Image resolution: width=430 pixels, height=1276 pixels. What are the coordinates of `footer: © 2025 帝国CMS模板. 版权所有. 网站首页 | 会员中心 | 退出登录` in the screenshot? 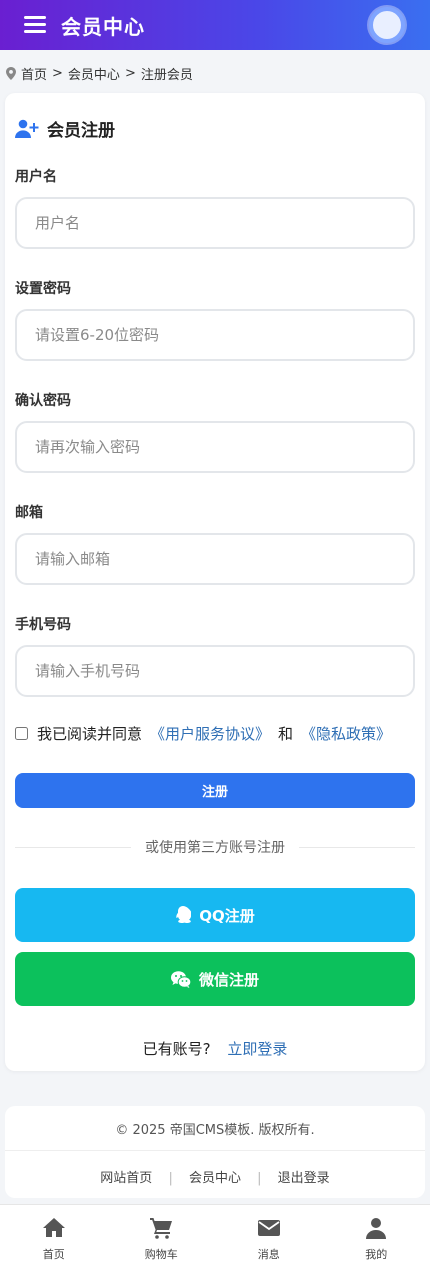 It's located at (215, 1152).